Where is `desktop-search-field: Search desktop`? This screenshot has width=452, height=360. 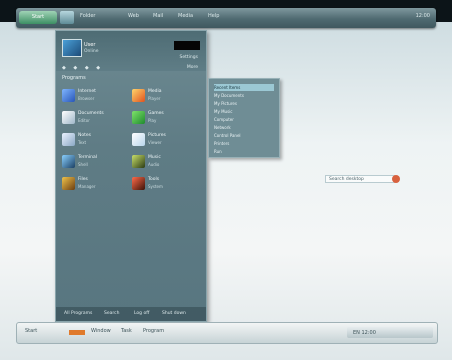
desktop-search-field: Search desktop is located at coordinates (360, 179).